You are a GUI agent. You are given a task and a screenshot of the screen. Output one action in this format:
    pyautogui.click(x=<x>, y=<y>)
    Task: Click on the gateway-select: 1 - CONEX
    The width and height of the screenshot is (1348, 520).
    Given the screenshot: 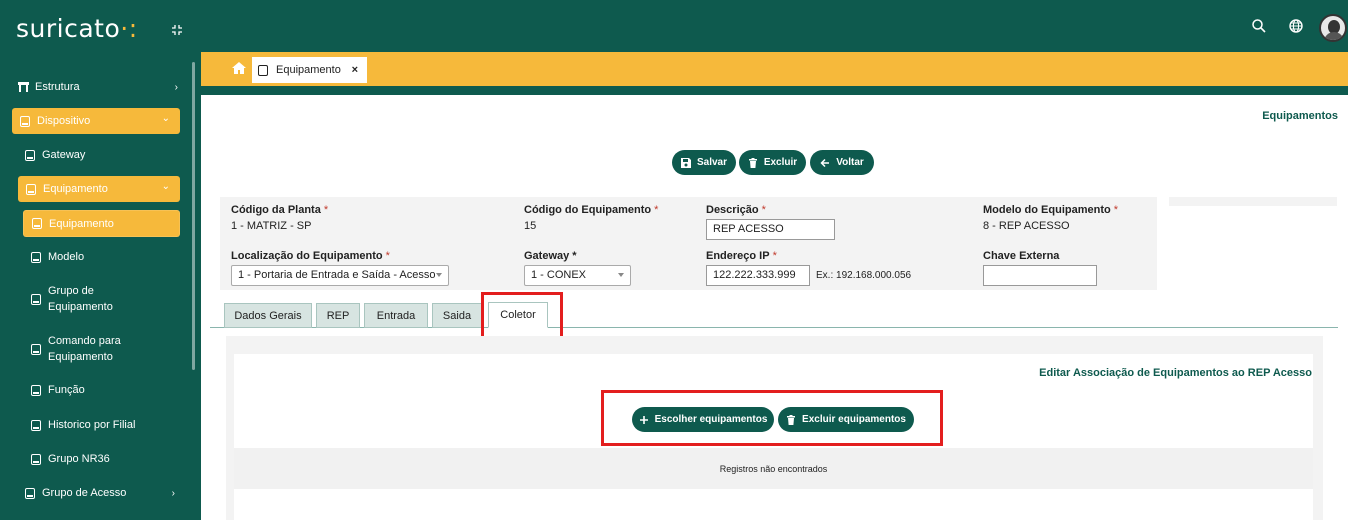 What is the action you would take?
    pyautogui.click(x=577, y=275)
    